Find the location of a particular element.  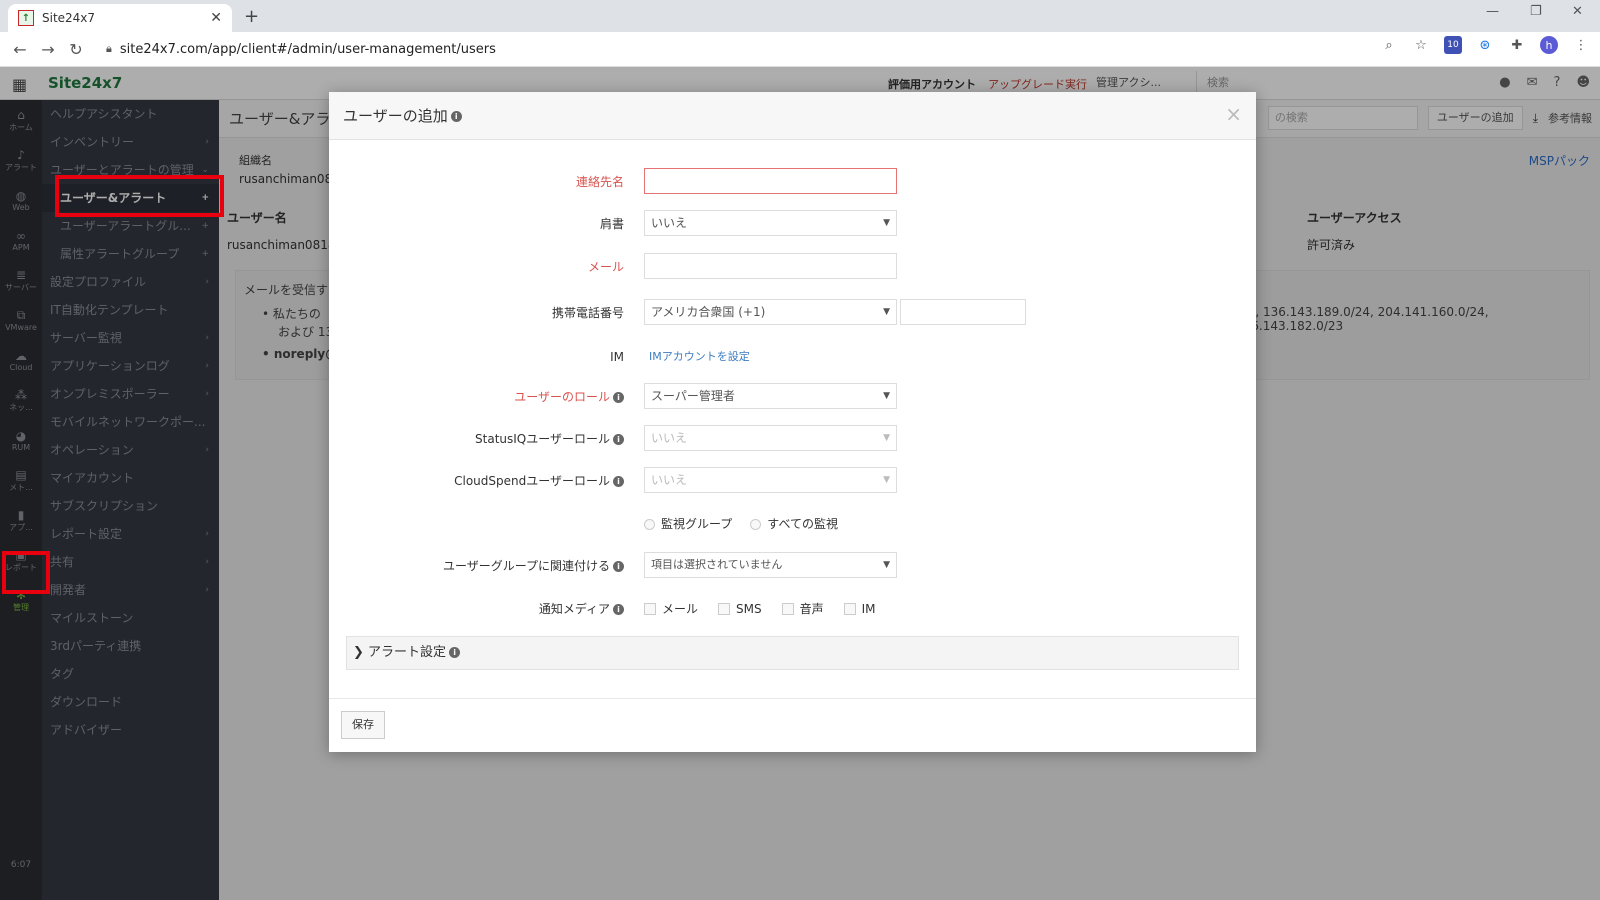

phone-country-select: アメリカ合衆国 (+1) ▼ is located at coordinates (770, 312).